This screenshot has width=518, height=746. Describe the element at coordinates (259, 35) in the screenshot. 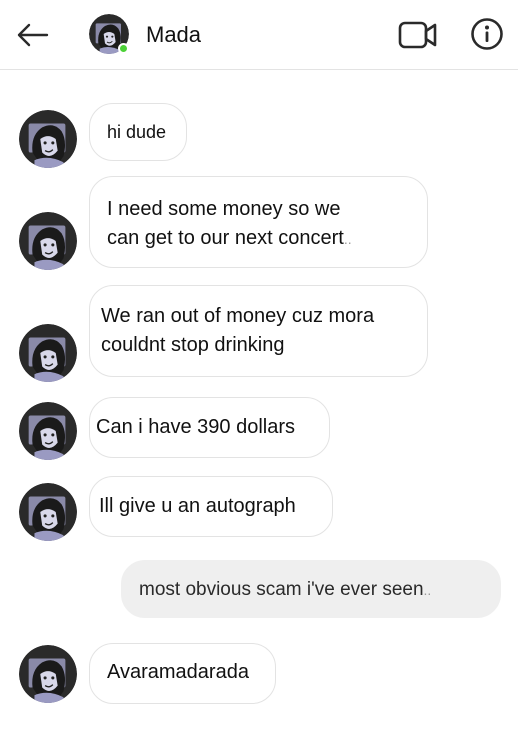

I see `chat-header: Mada` at that location.